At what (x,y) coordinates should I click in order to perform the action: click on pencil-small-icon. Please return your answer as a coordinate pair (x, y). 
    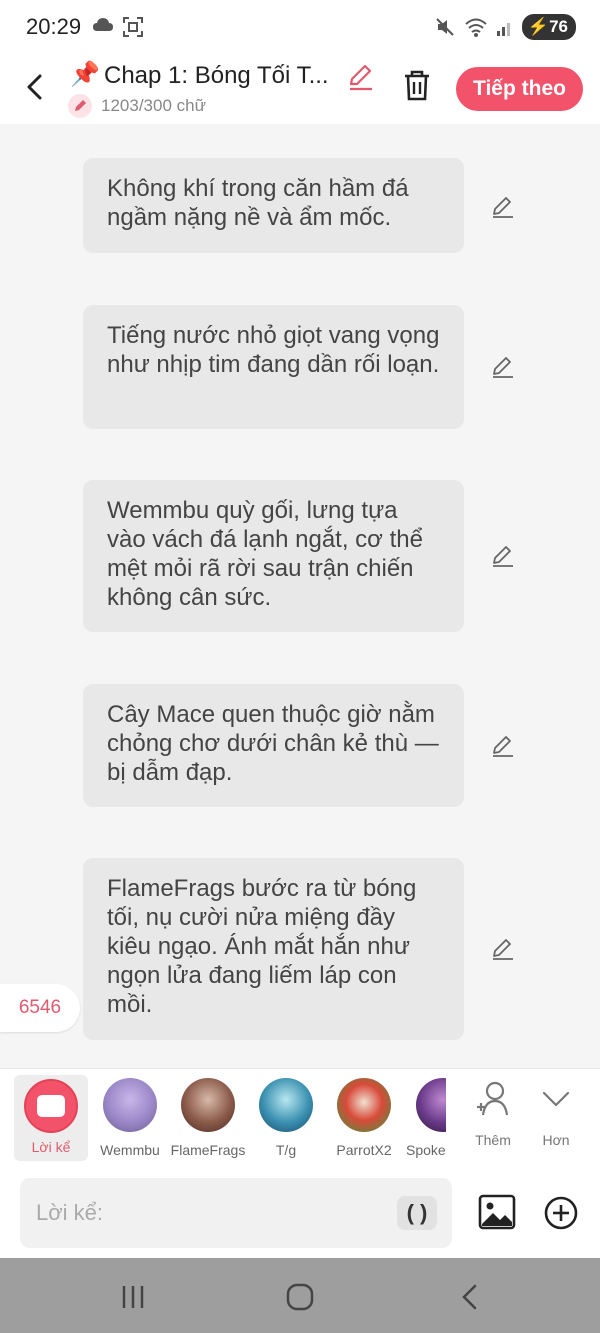
    Looking at the image, I should click on (80, 106).